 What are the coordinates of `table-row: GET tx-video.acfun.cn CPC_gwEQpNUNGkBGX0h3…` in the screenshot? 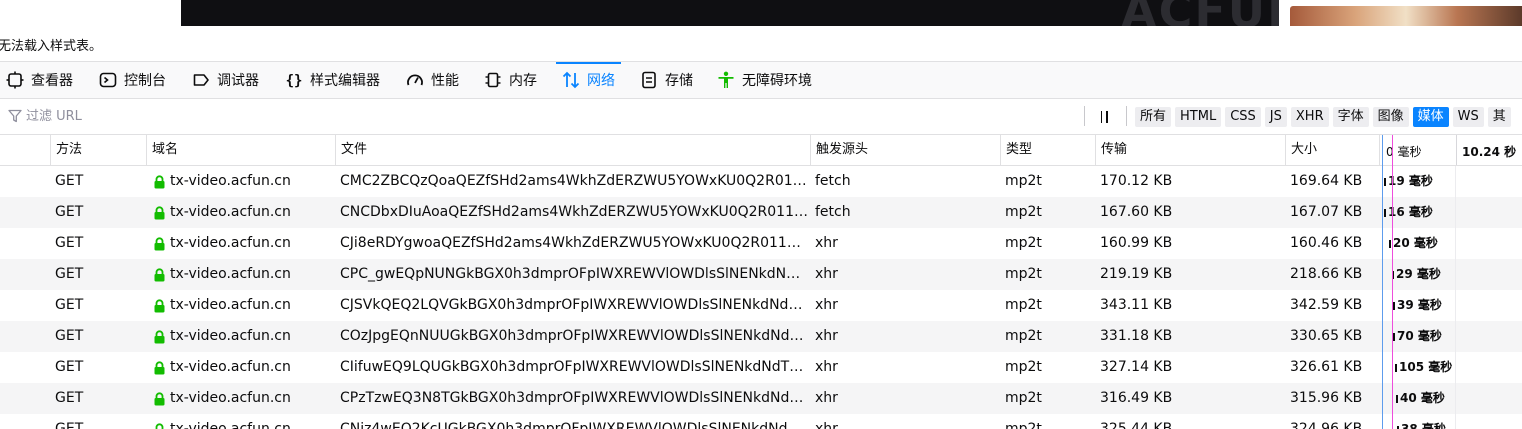 It's located at (761, 274).